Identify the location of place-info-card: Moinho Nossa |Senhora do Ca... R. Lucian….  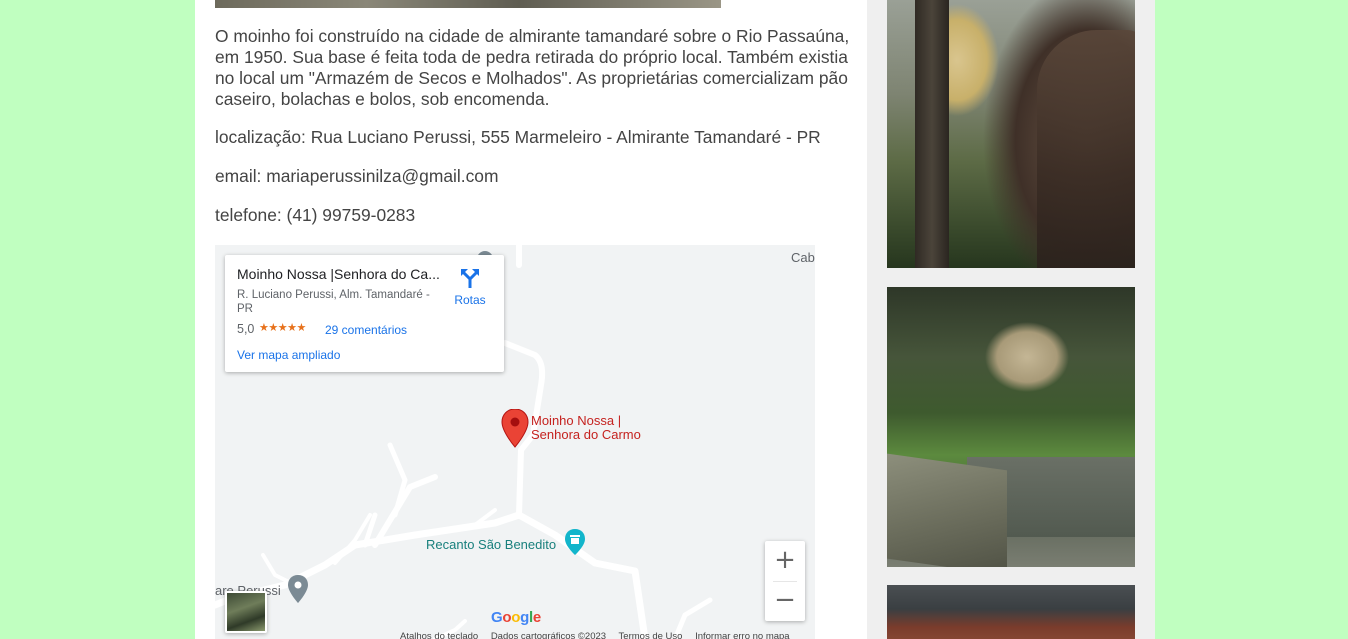
(364, 313).